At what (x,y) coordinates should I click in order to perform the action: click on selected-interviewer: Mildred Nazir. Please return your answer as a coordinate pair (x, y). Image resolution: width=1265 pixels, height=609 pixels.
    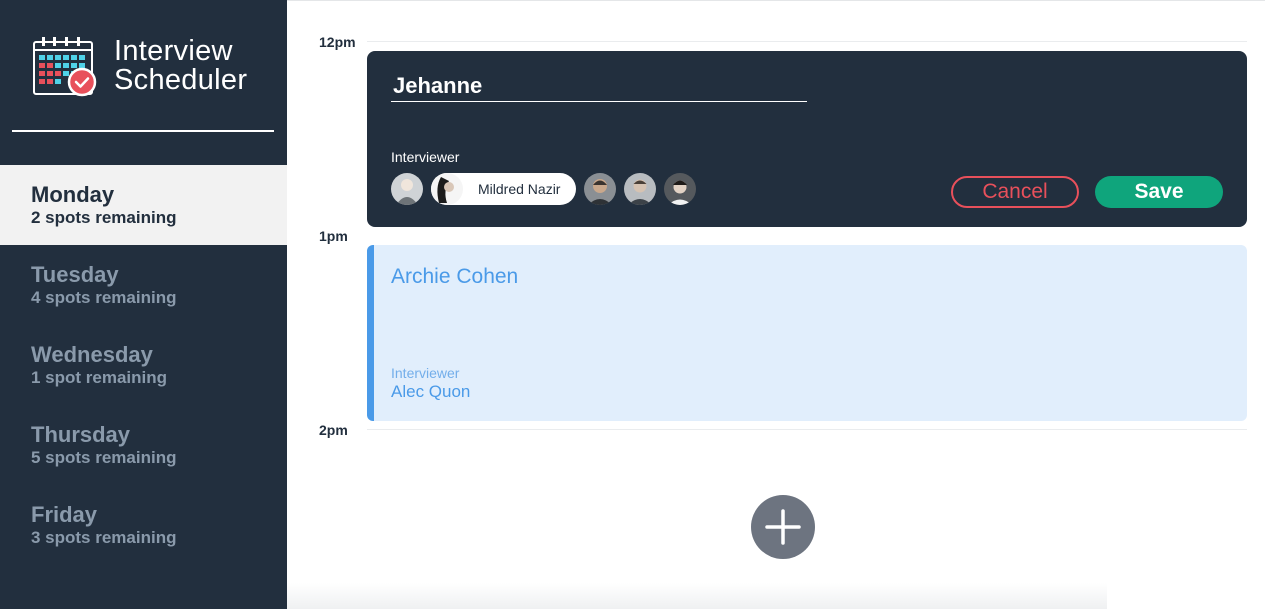
    Looking at the image, I should click on (504, 189).